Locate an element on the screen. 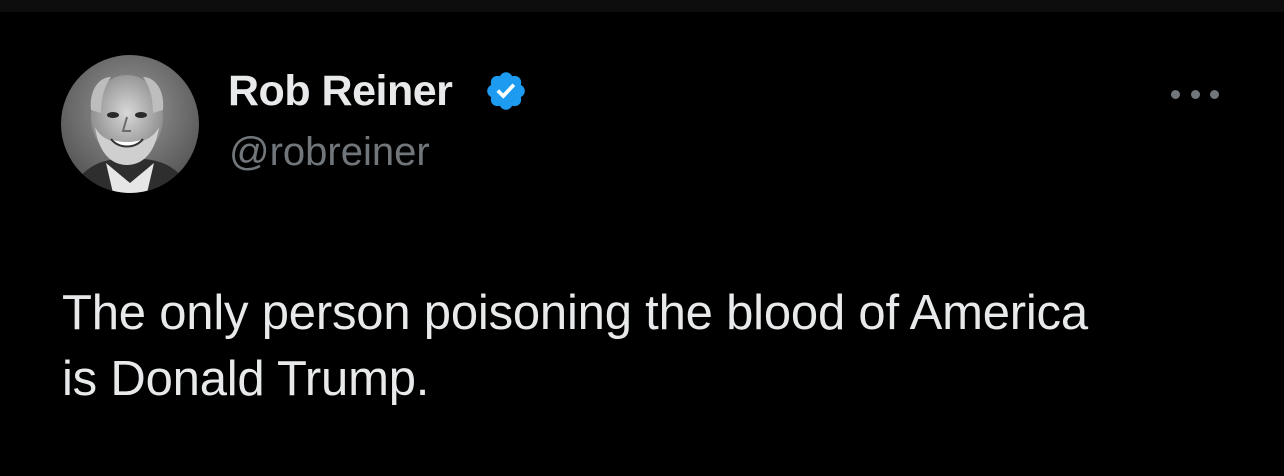 This screenshot has height=476, width=1284. verified-badge-icon is located at coordinates (506, 91).